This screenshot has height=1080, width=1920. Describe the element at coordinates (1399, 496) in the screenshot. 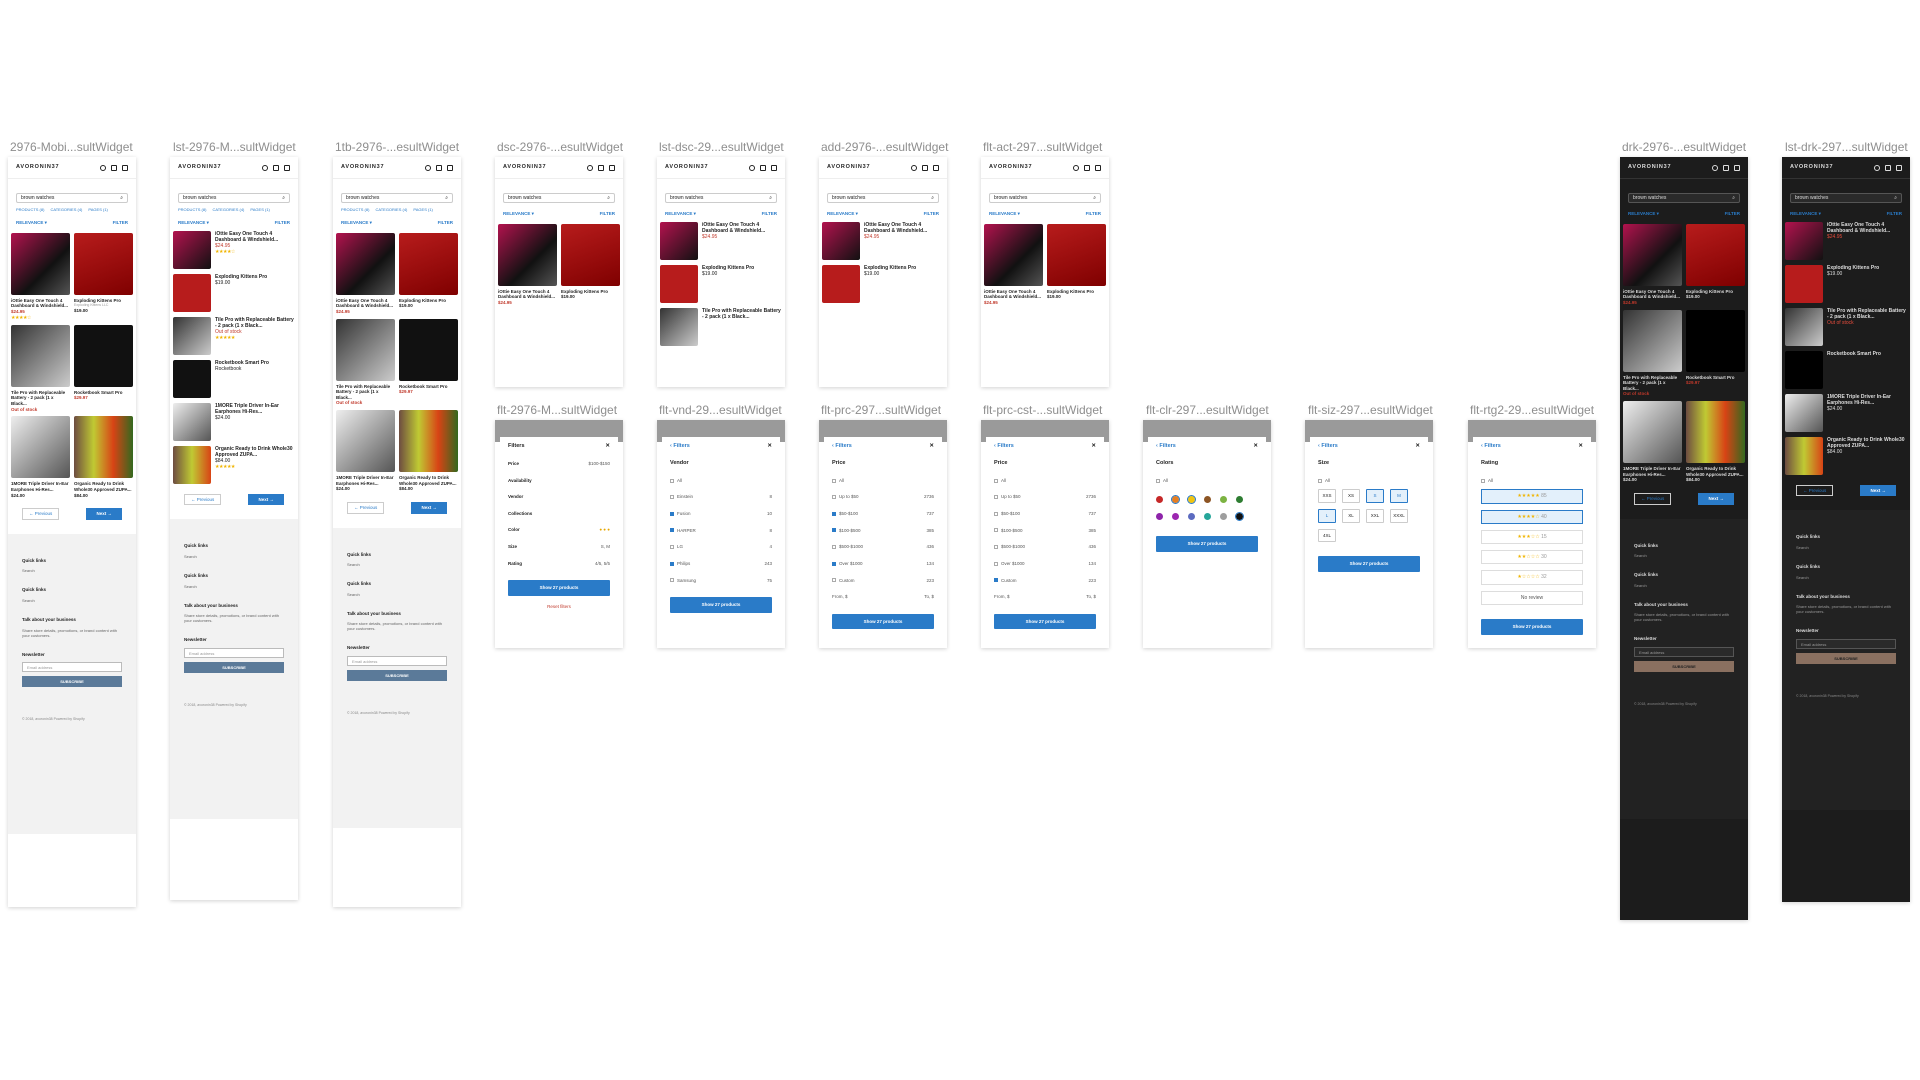

I see `size-chip: M` at that location.